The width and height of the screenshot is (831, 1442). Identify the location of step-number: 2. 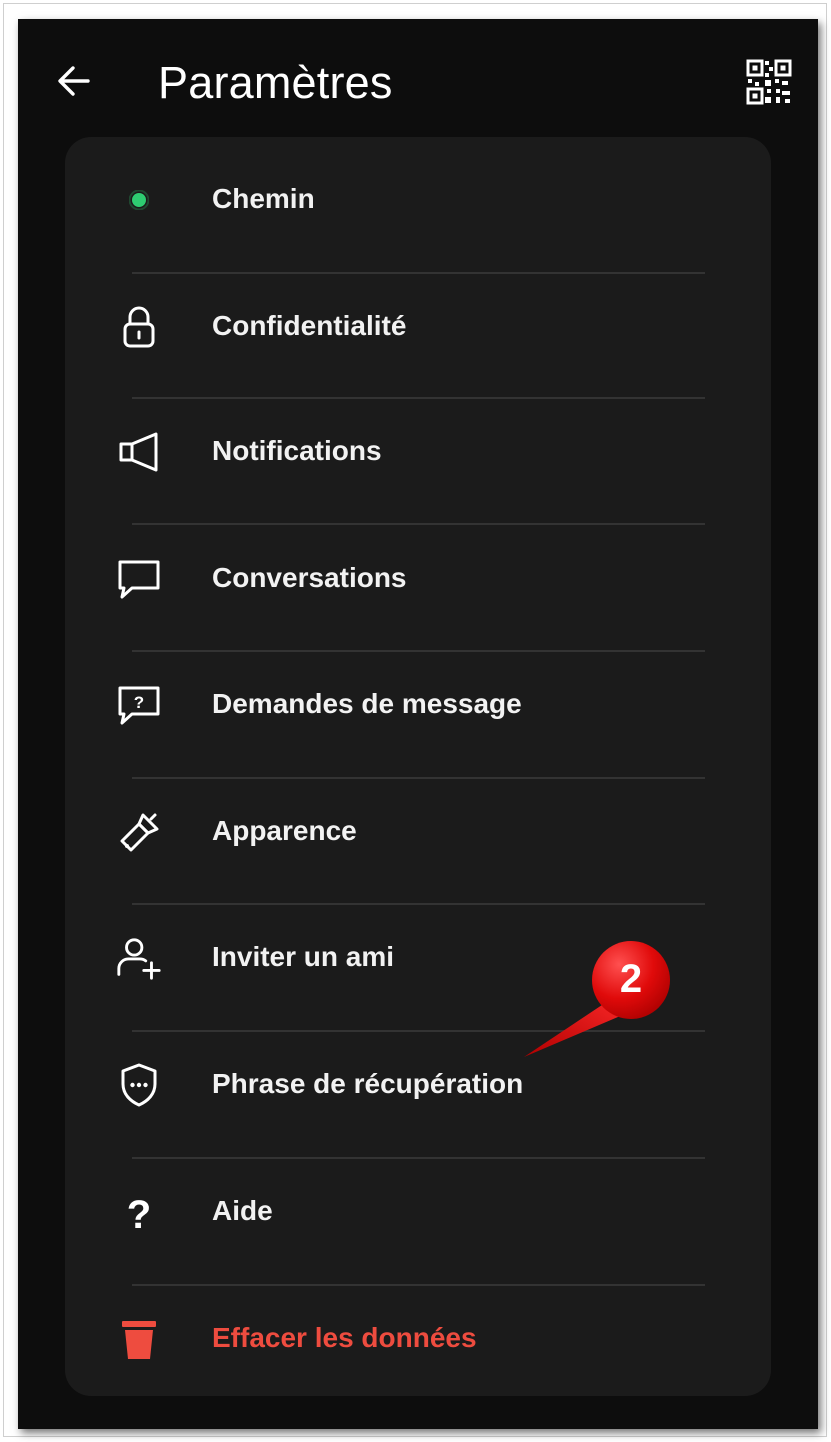
(631, 979).